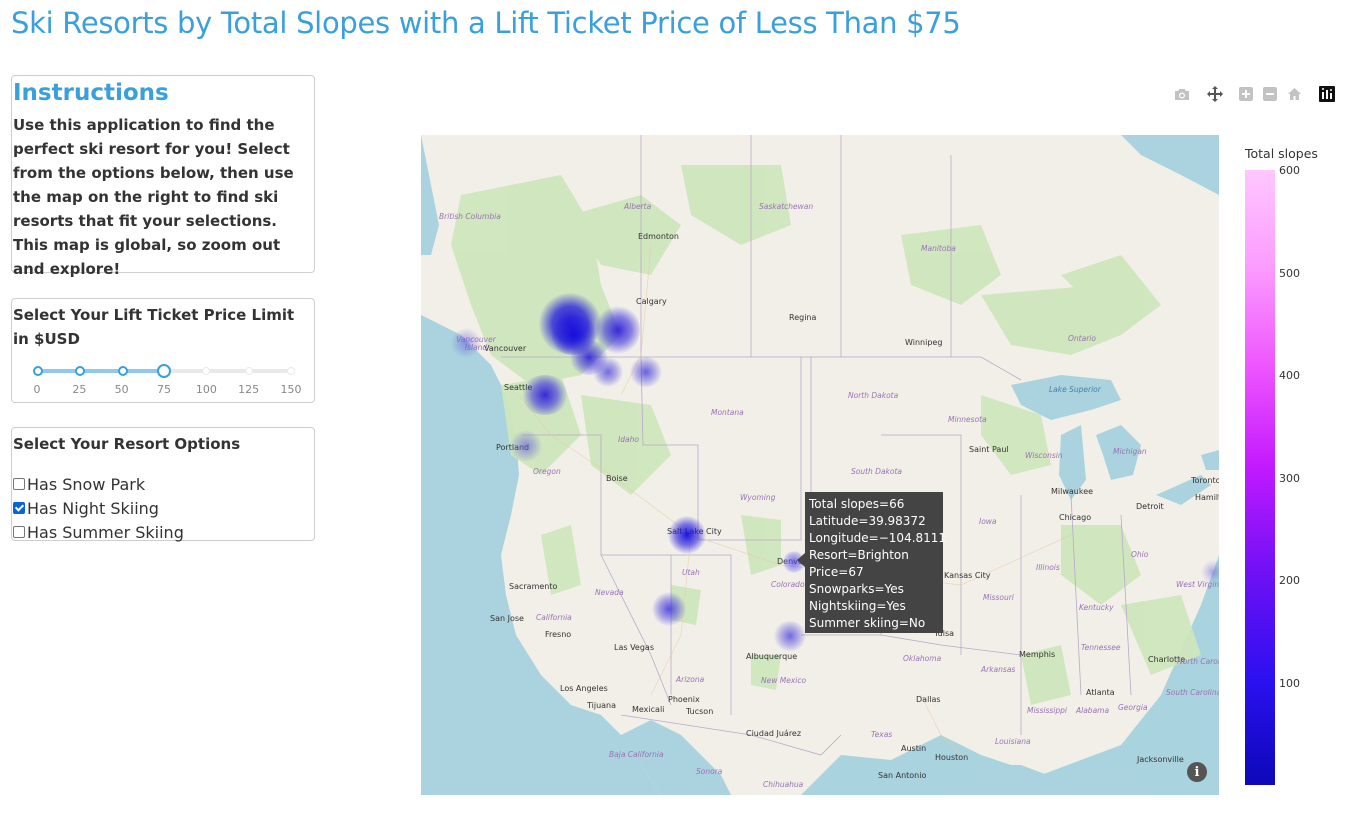  What do you see at coordinates (122, 389) in the screenshot?
I see `slider-mark: 50` at bounding box center [122, 389].